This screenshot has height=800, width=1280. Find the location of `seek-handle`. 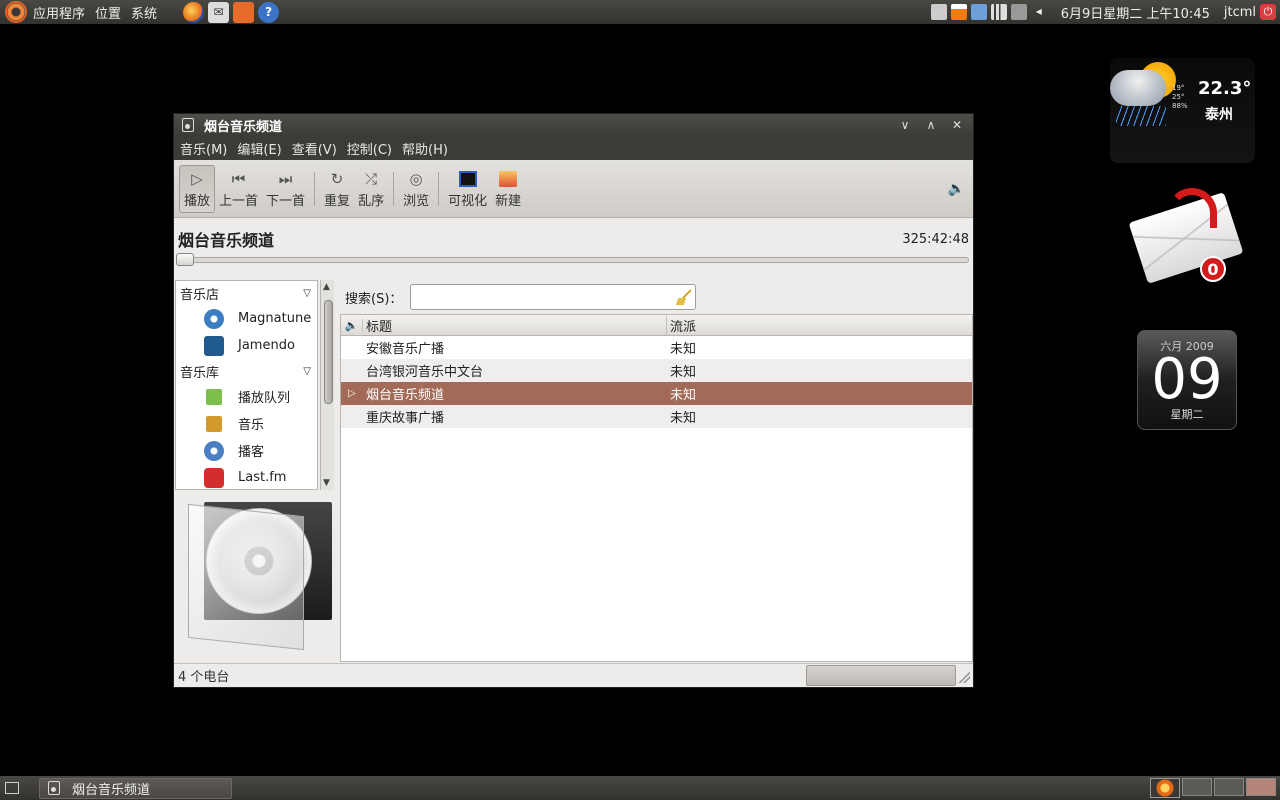

seek-handle is located at coordinates (185, 259).